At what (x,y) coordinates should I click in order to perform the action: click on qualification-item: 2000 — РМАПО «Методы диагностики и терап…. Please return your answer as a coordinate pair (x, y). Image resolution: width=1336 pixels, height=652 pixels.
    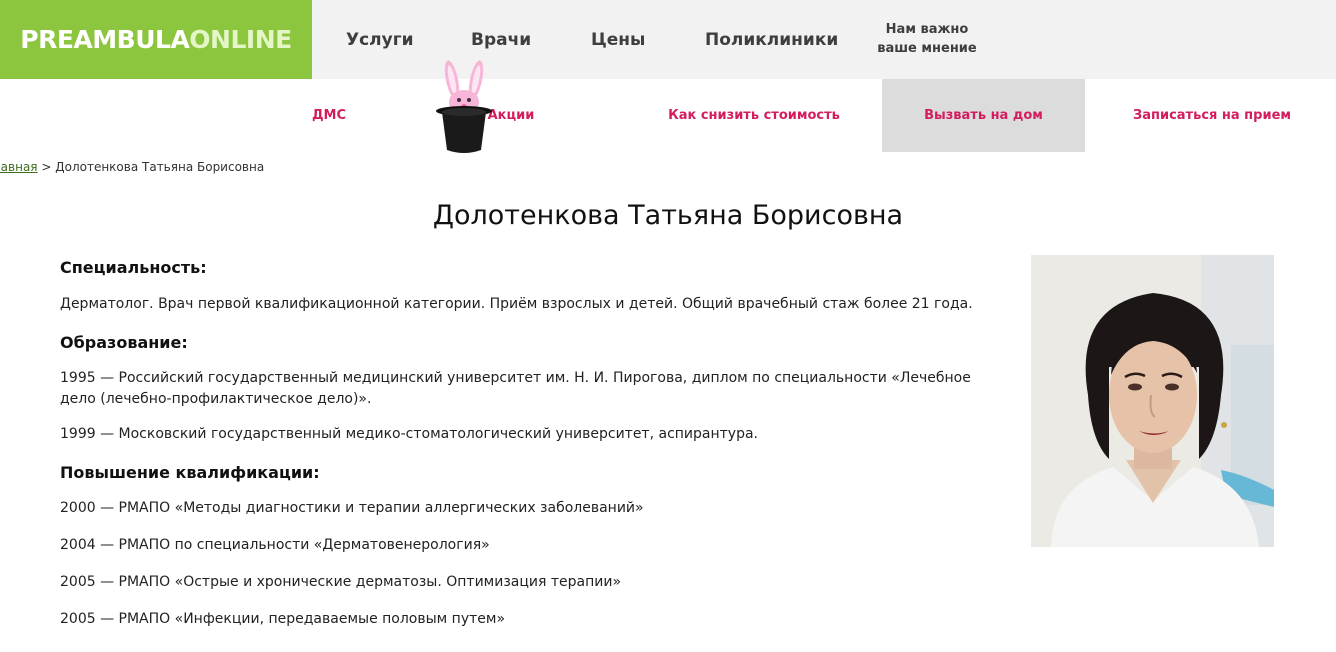
    Looking at the image, I should click on (352, 508).